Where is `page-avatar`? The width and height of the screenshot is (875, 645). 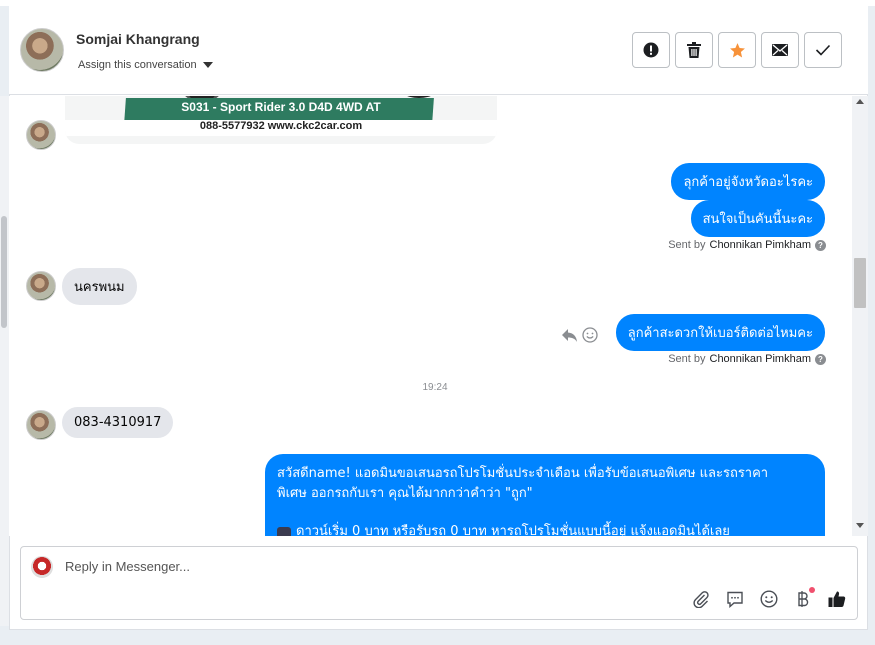
page-avatar is located at coordinates (42, 567).